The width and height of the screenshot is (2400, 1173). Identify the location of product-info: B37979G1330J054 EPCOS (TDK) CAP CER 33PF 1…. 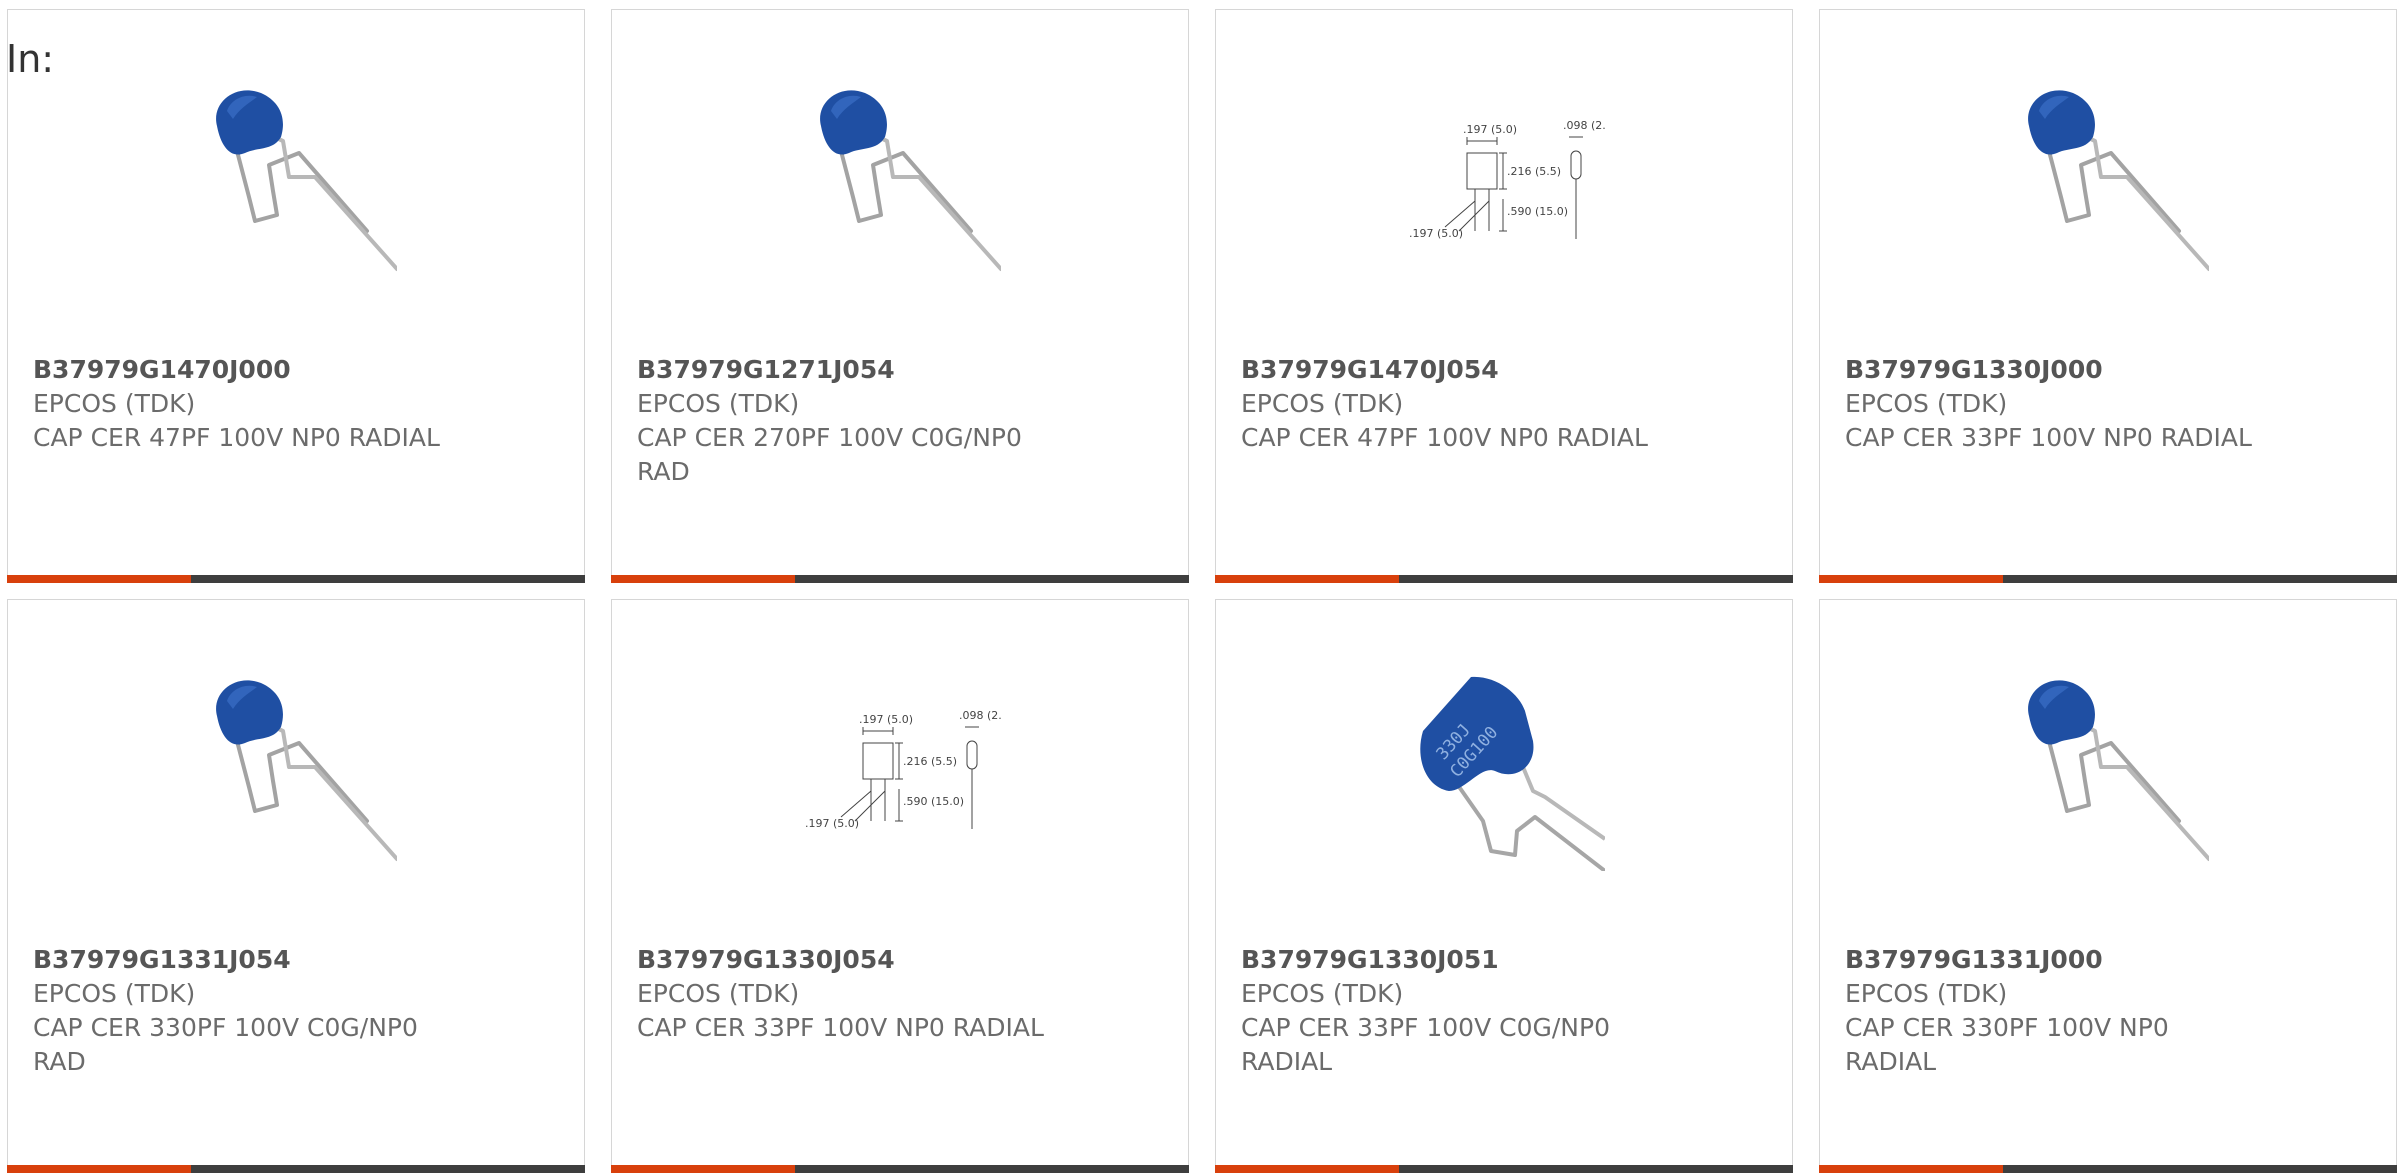
(900, 994).